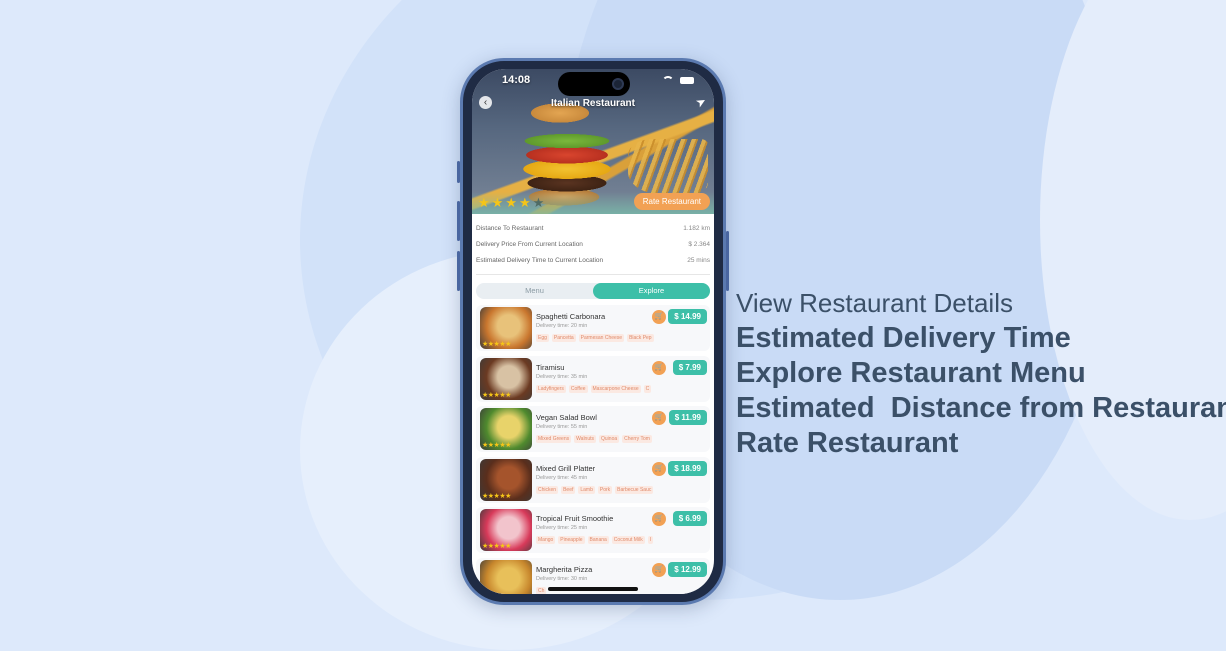 The image size is (1226, 651). What do you see at coordinates (593, 274) in the screenshot?
I see `divider` at bounding box center [593, 274].